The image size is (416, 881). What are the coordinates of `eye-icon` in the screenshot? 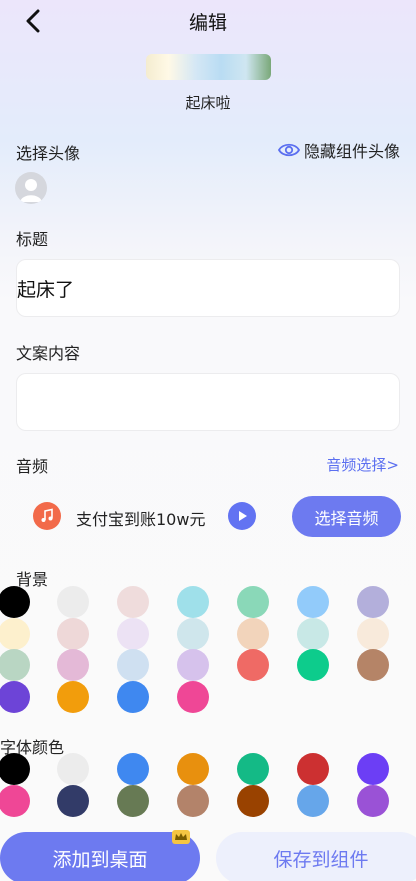 It's located at (288, 150).